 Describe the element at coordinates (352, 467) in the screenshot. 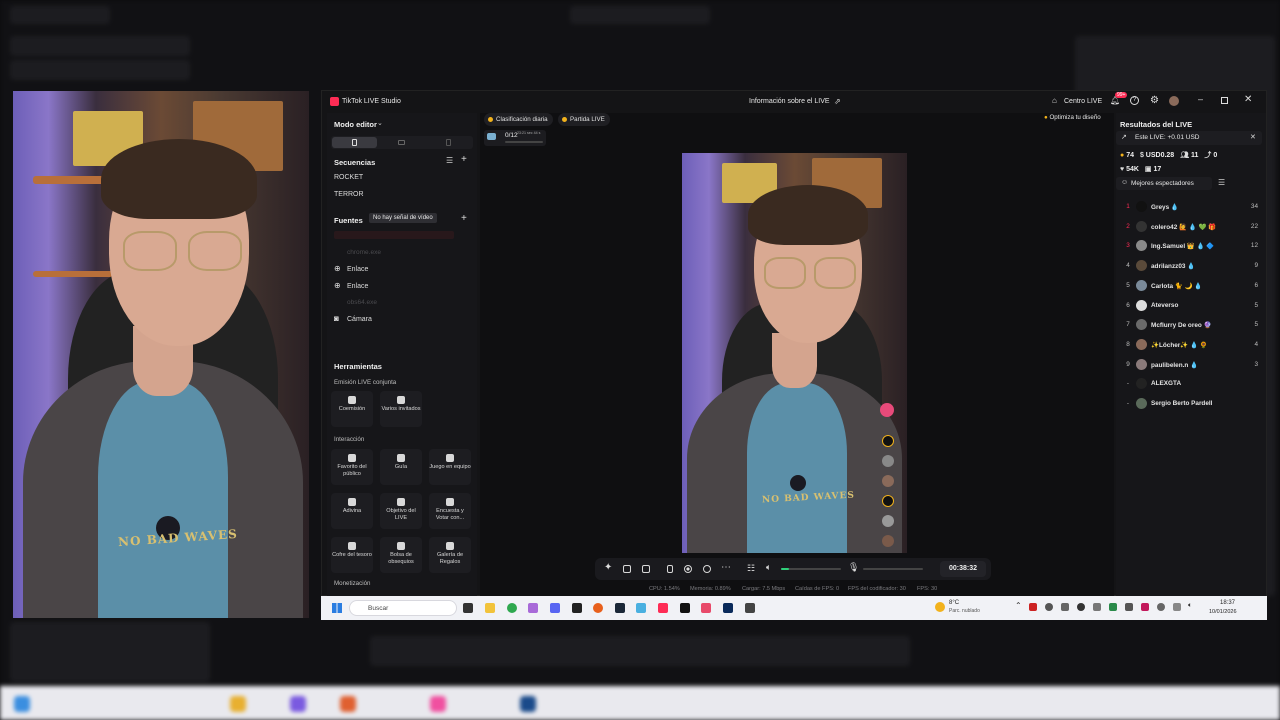

I see `audience-favorite-tool: Favorito del público` at that location.